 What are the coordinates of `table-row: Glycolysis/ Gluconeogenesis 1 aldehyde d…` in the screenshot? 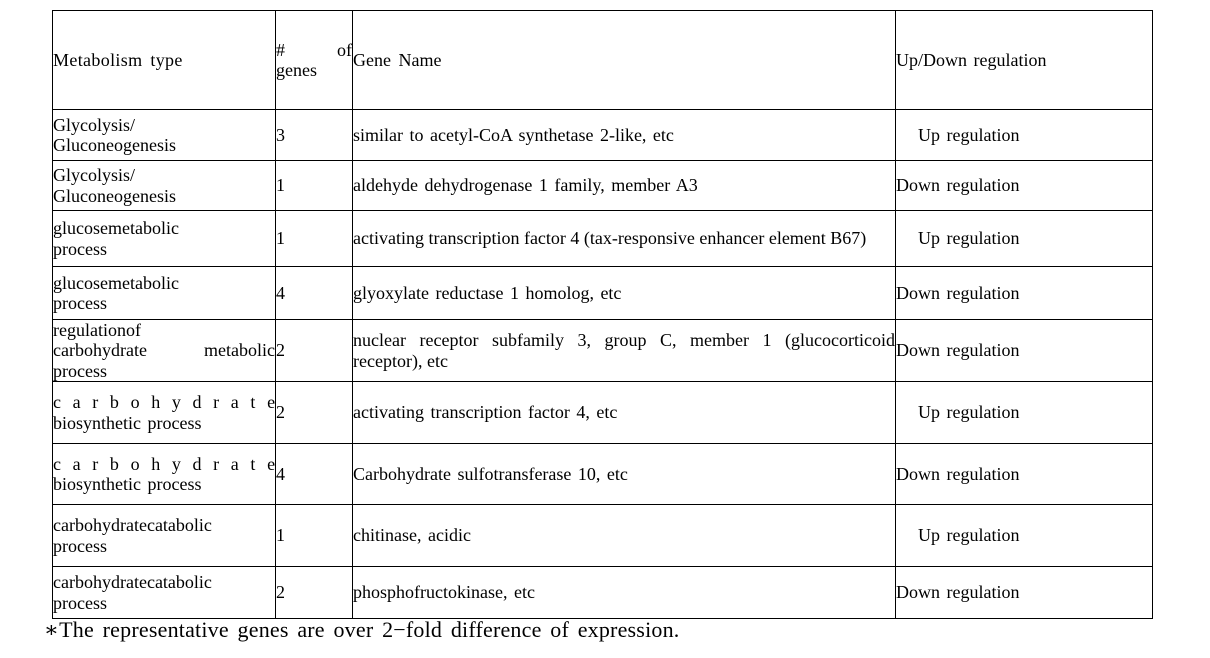 It's located at (602, 185).